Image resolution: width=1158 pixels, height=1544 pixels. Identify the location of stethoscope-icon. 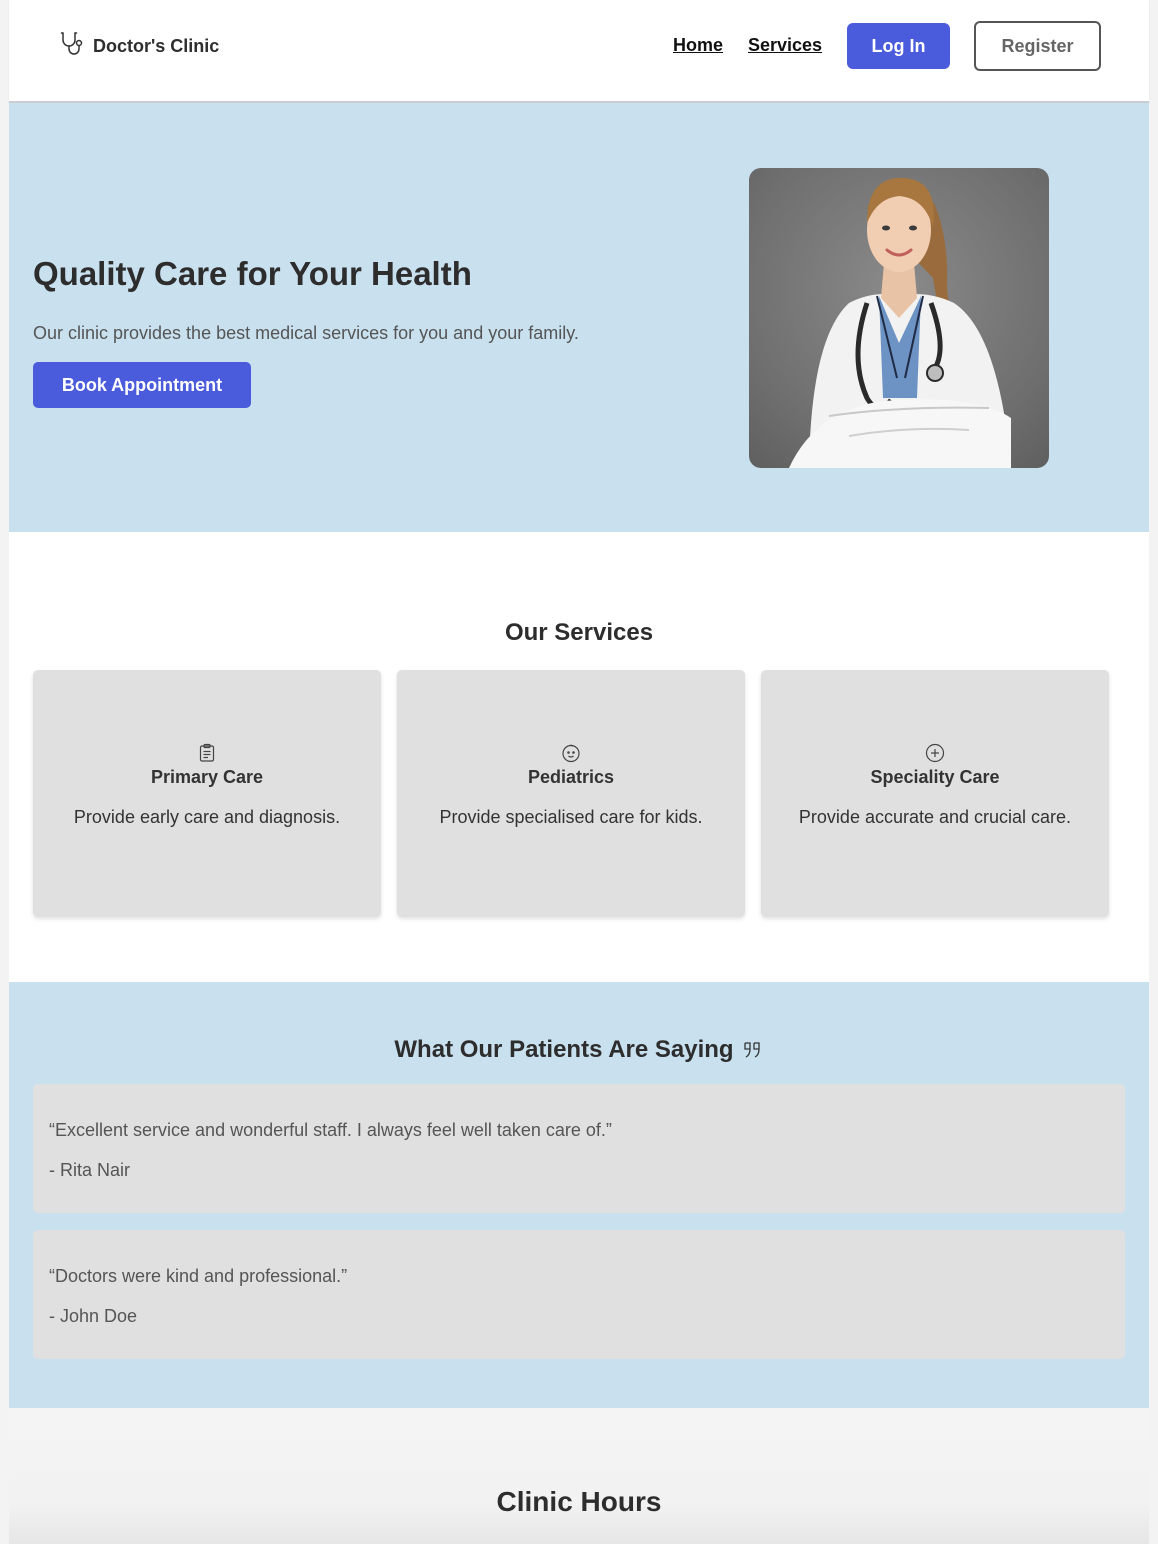
(72, 46).